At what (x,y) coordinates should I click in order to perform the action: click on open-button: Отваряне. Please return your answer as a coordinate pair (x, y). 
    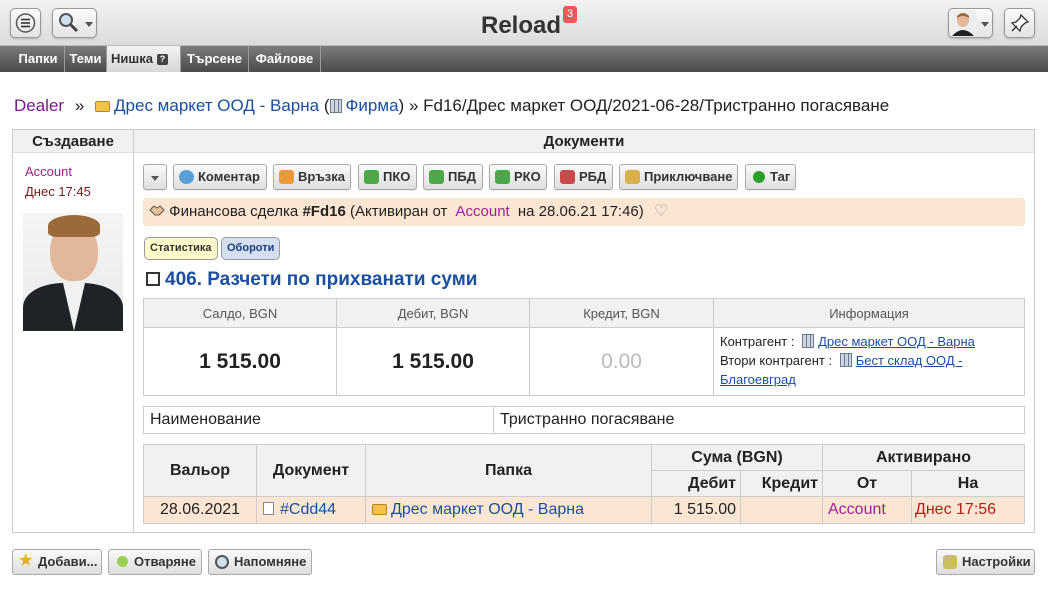
    Looking at the image, I should click on (155, 562).